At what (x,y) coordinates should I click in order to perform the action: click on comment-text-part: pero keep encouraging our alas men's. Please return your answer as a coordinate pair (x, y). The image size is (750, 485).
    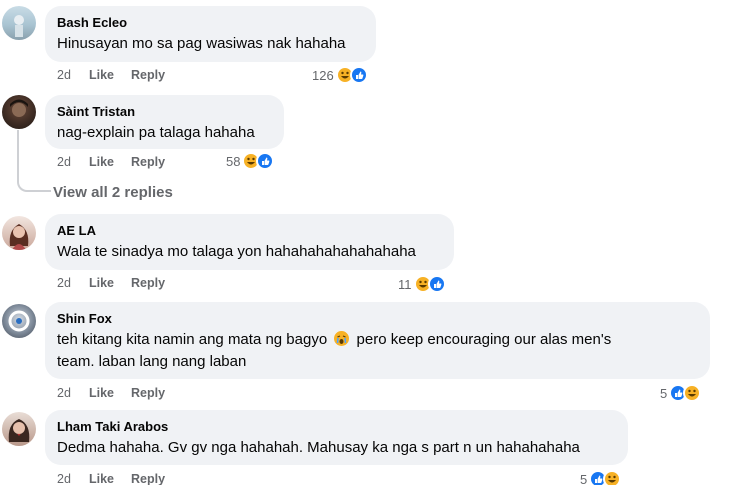
    Looking at the image, I should click on (484, 339).